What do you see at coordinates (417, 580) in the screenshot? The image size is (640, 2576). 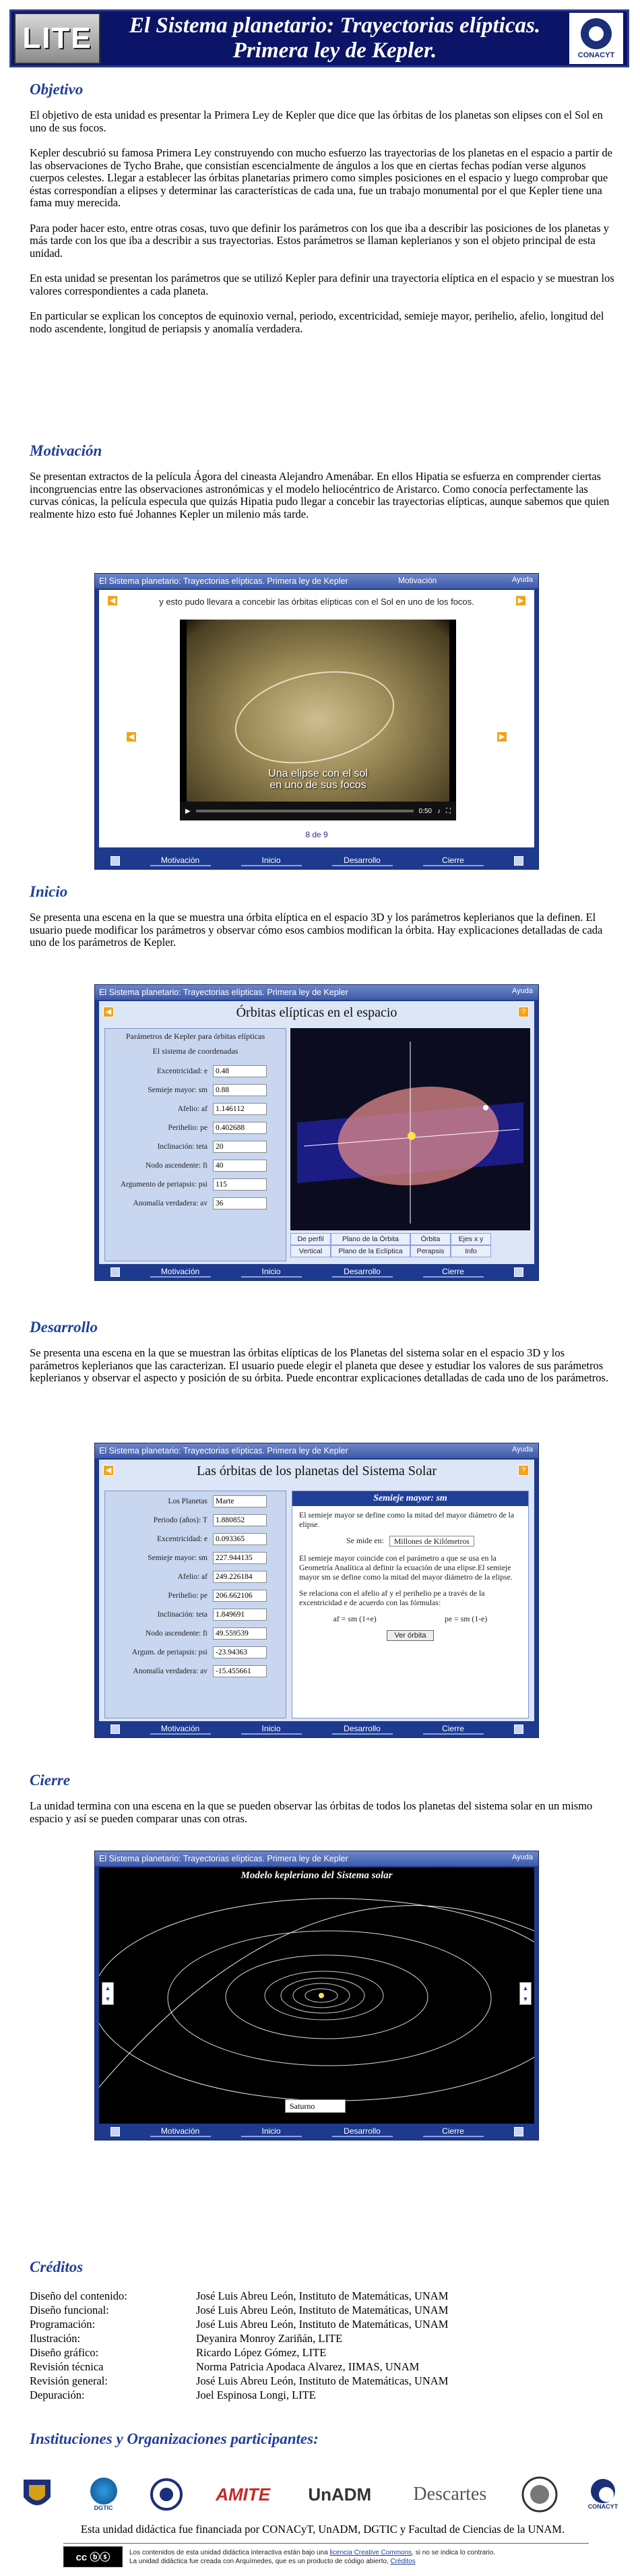 I see `tab-motivacion: Motivación` at bounding box center [417, 580].